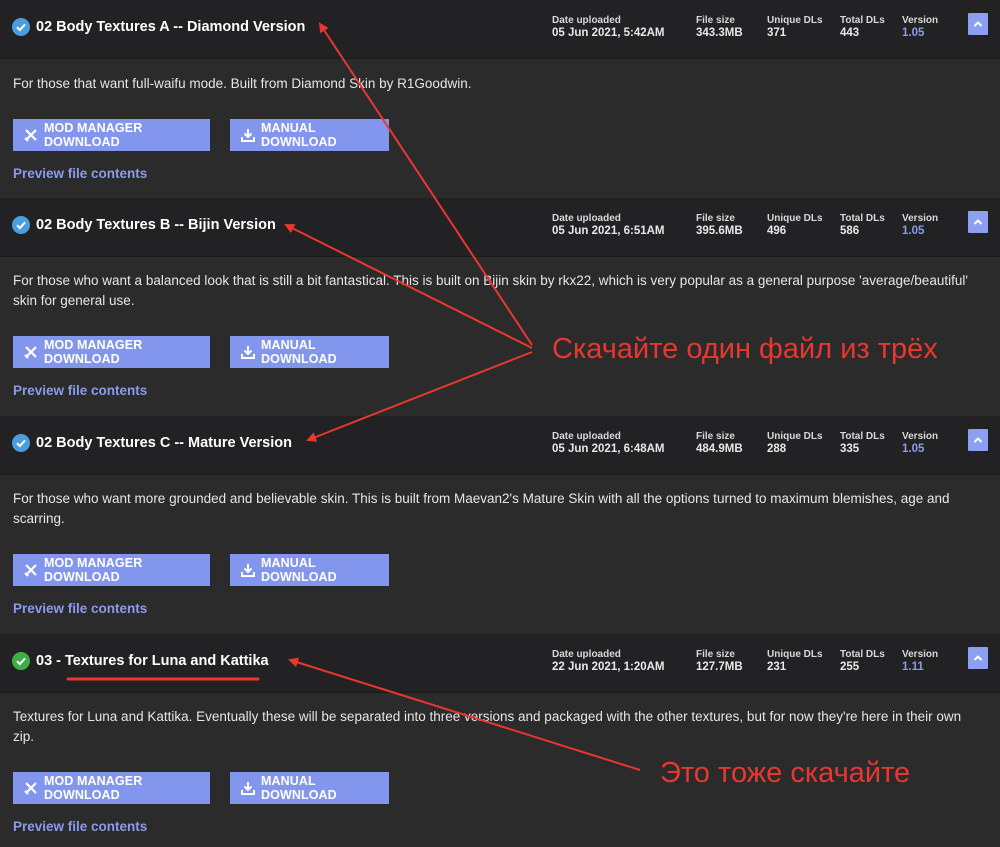  What do you see at coordinates (785, 773) in the screenshot?
I see `annotation-also-download: Это тоже скачайте` at bounding box center [785, 773].